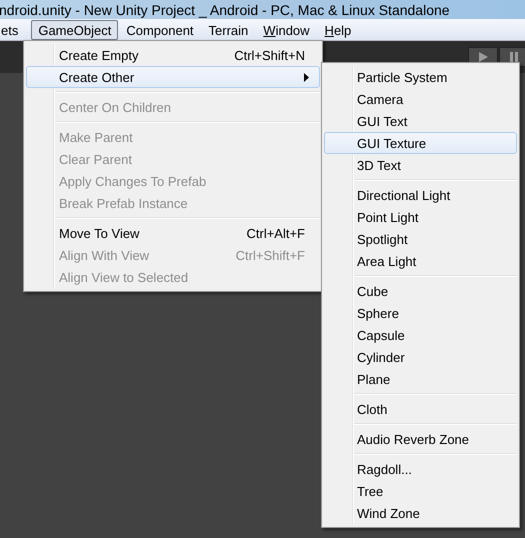  I want to click on window-title: ndroid.unity - New Unity Project _ Android - PC, Mac & Linux Standalone, so click(225, 10).